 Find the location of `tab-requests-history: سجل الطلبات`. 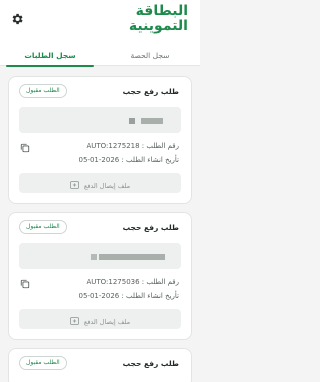

tab-requests-history: سجل الطلبات is located at coordinates (50, 57).